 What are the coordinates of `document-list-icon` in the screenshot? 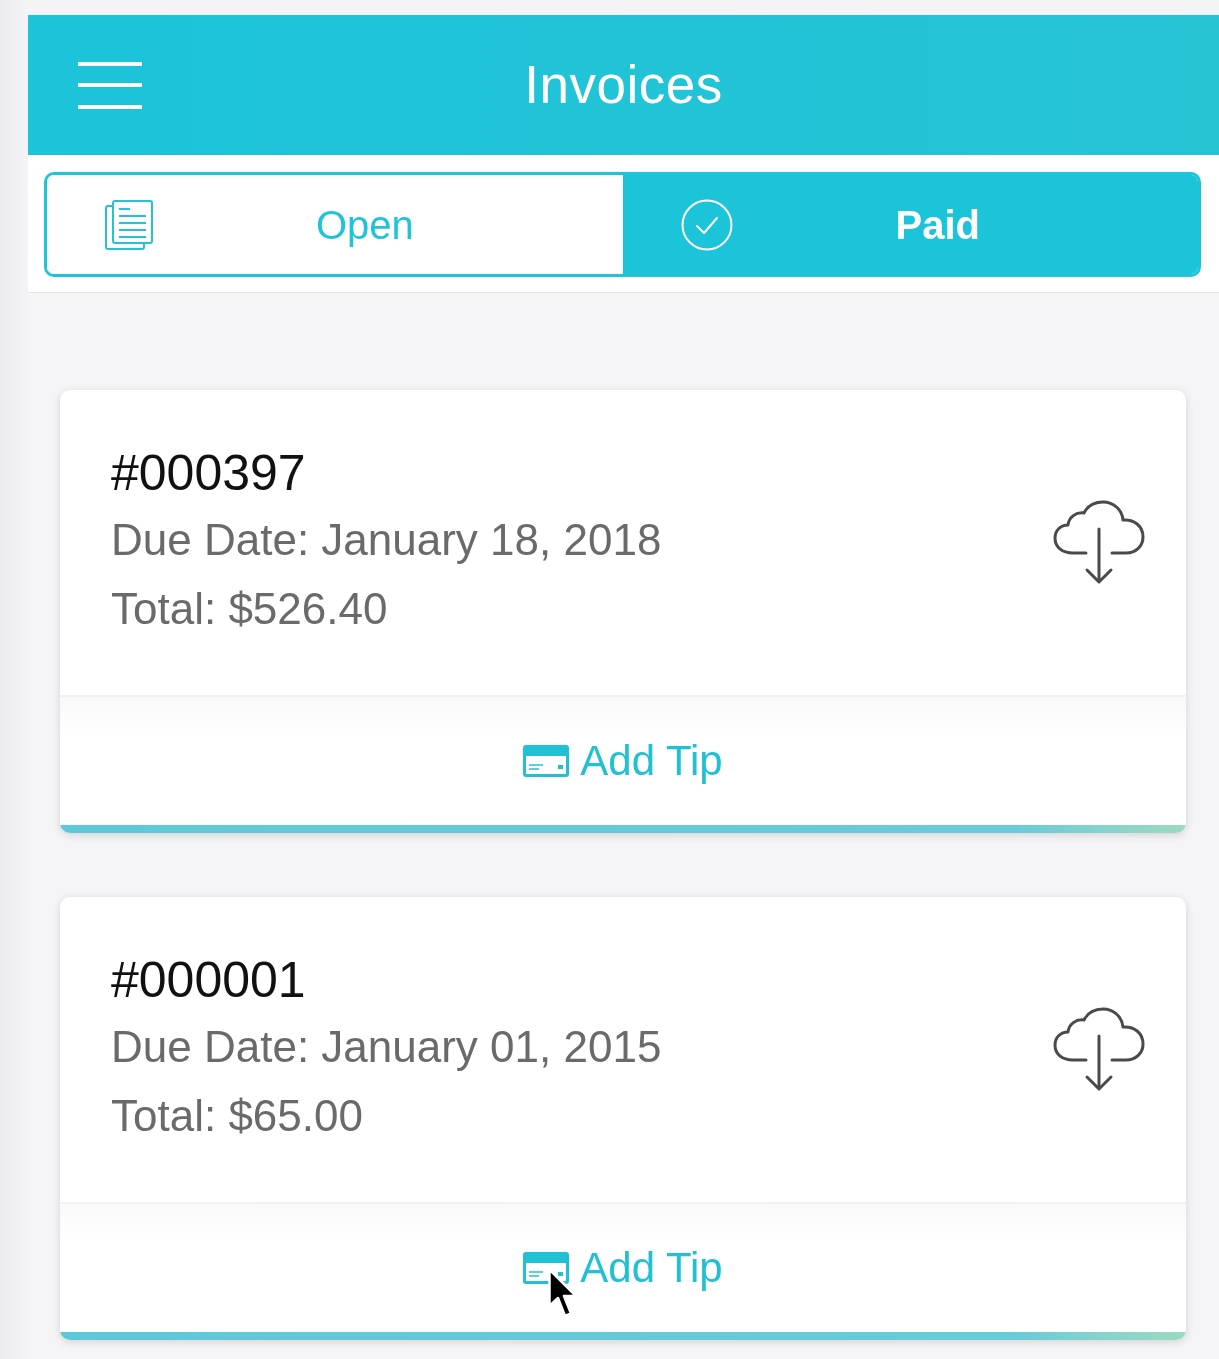 It's located at (129, 224).